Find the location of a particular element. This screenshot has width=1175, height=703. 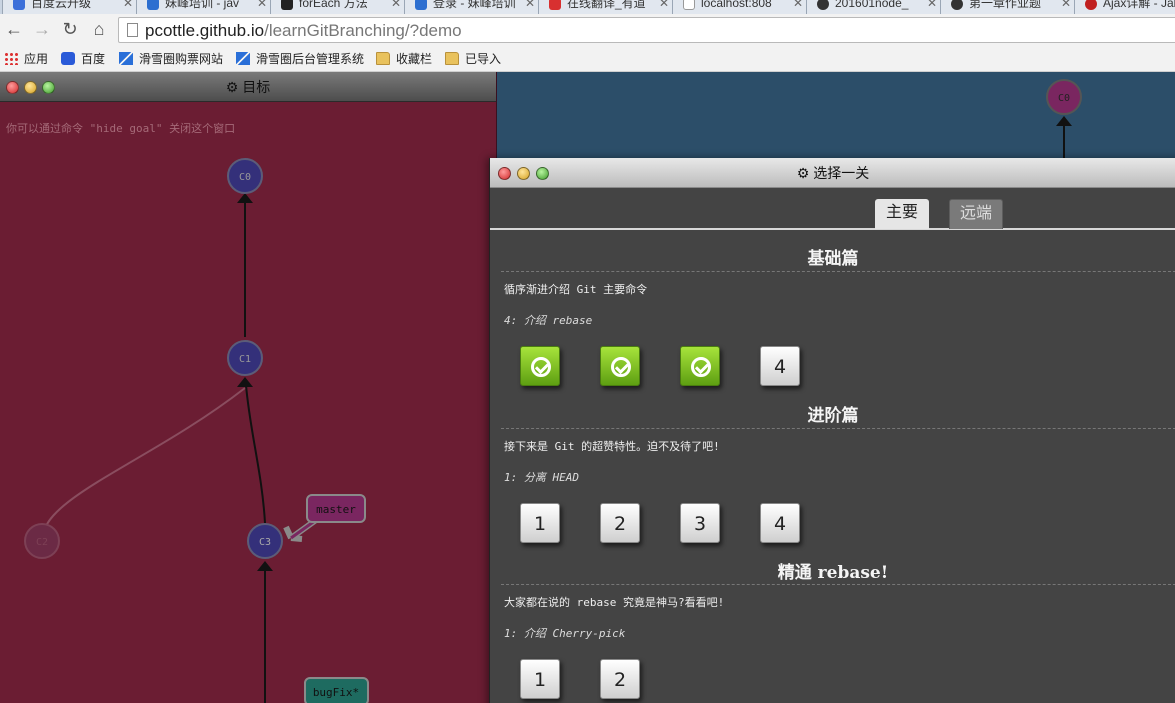

browser-tab: 在线翻译_有道 ✕ is located at coordinates (607, 7).